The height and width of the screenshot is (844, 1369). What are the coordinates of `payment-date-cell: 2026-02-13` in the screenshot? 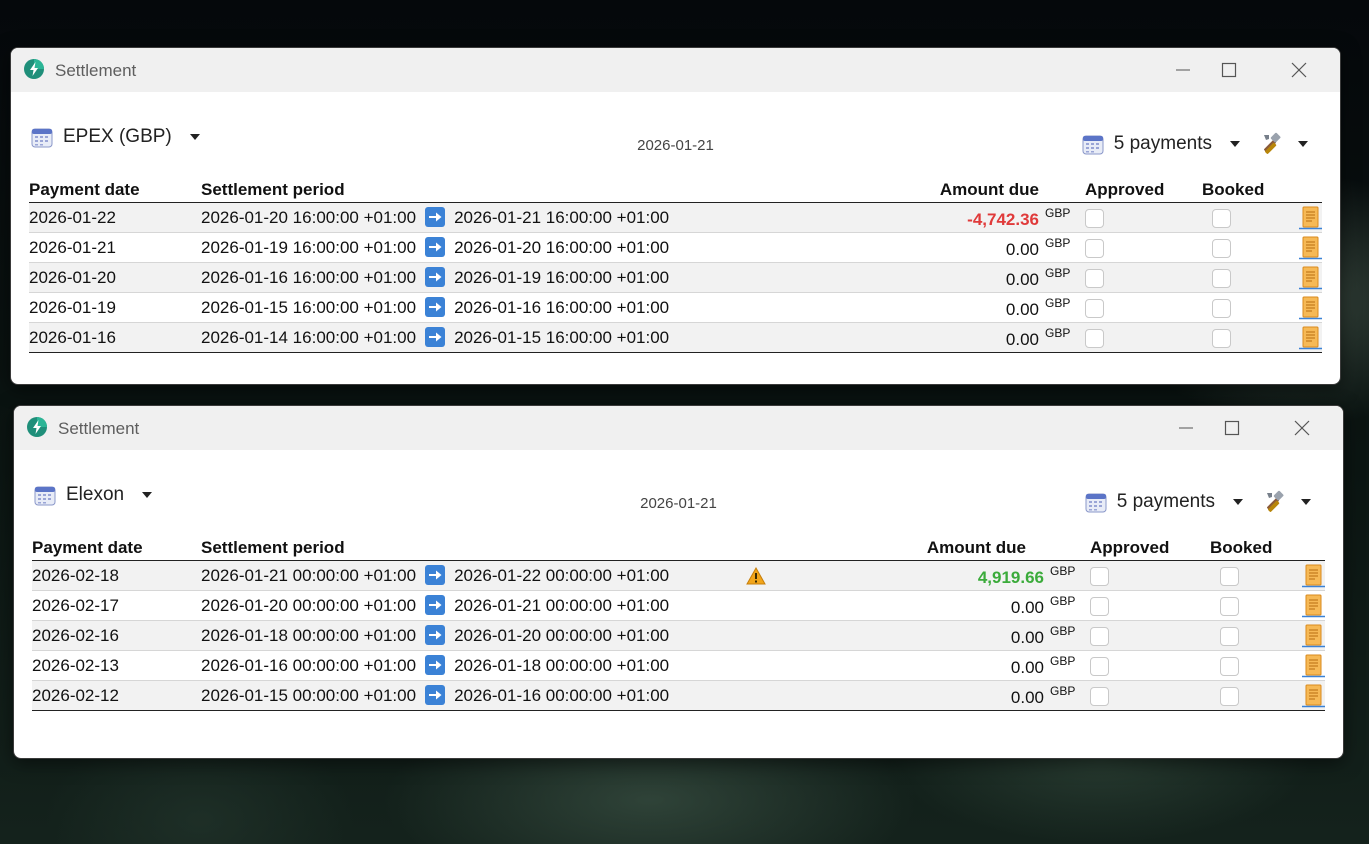 It's located at (116, 665).